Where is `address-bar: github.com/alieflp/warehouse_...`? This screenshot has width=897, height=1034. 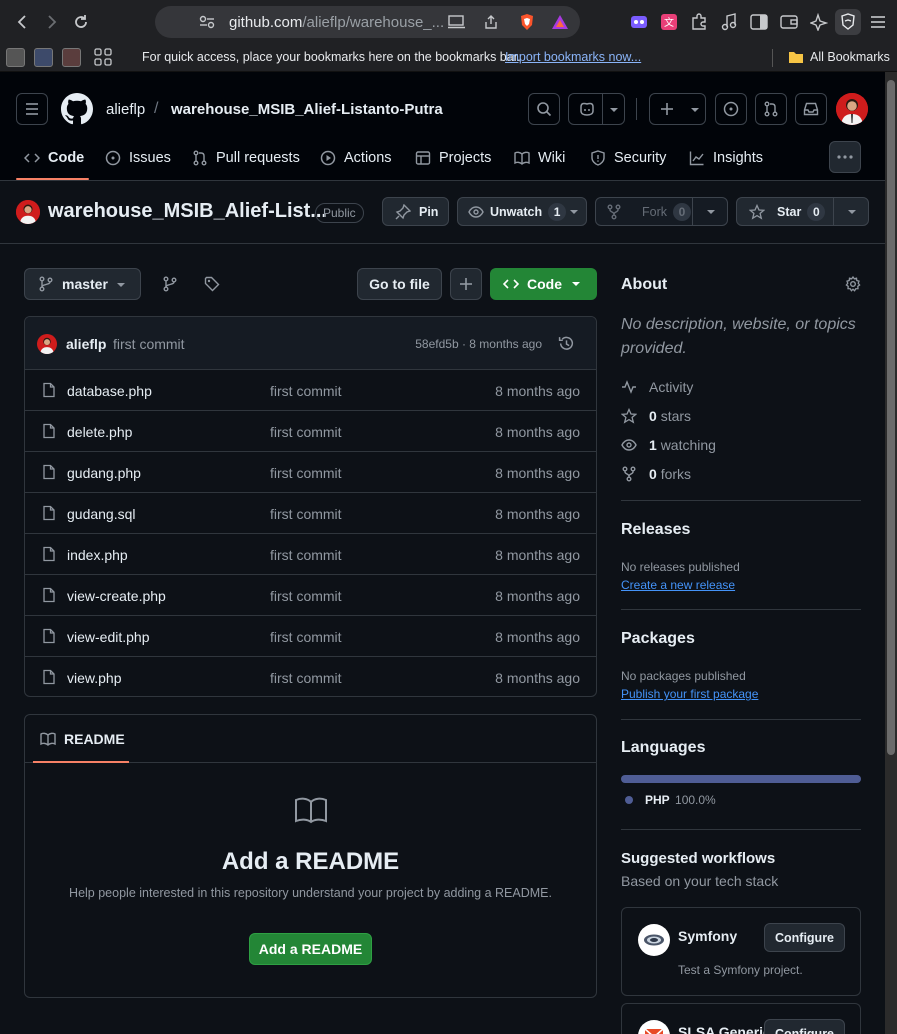 address-bar: github.com/alieflp/warehouse_... is located at coordinates (367, 22).